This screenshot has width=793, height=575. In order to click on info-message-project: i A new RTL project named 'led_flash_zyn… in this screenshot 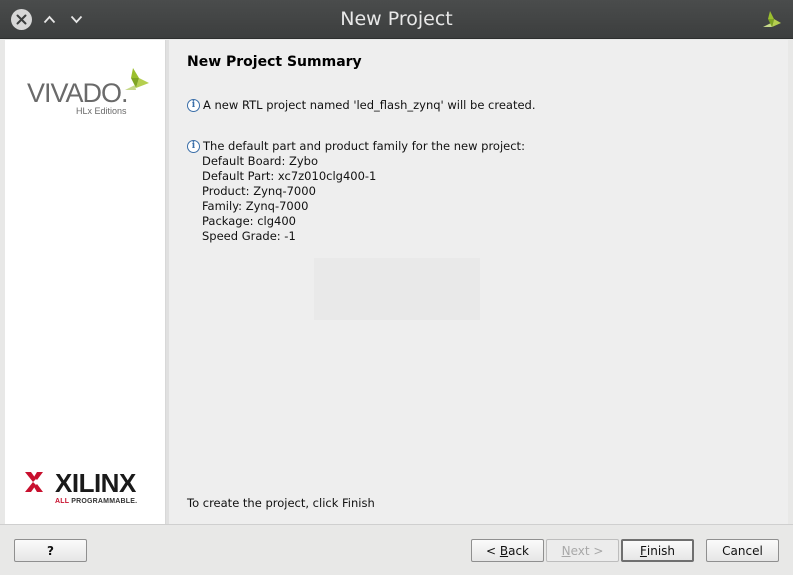, I will do `click(361, 105)`.